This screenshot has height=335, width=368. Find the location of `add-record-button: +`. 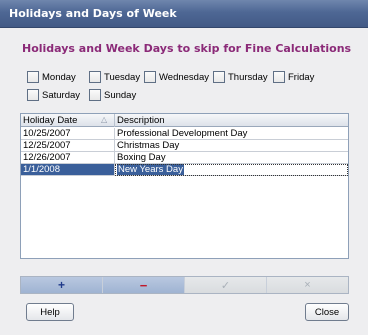

add-record-button: + is located at coordinates (62, 285).